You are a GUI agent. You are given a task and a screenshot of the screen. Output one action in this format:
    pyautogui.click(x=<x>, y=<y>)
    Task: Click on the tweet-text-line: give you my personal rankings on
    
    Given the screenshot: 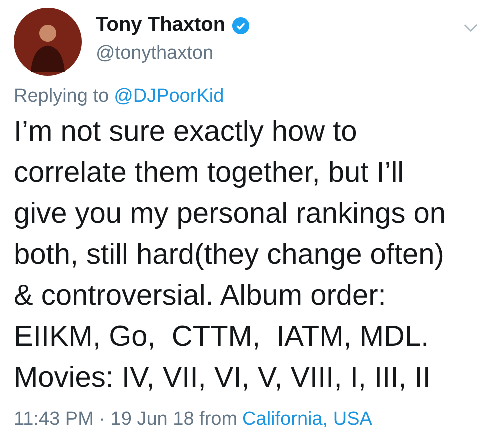 What is the action you would take?
    pyautogui.click(x=231, y=214)
    